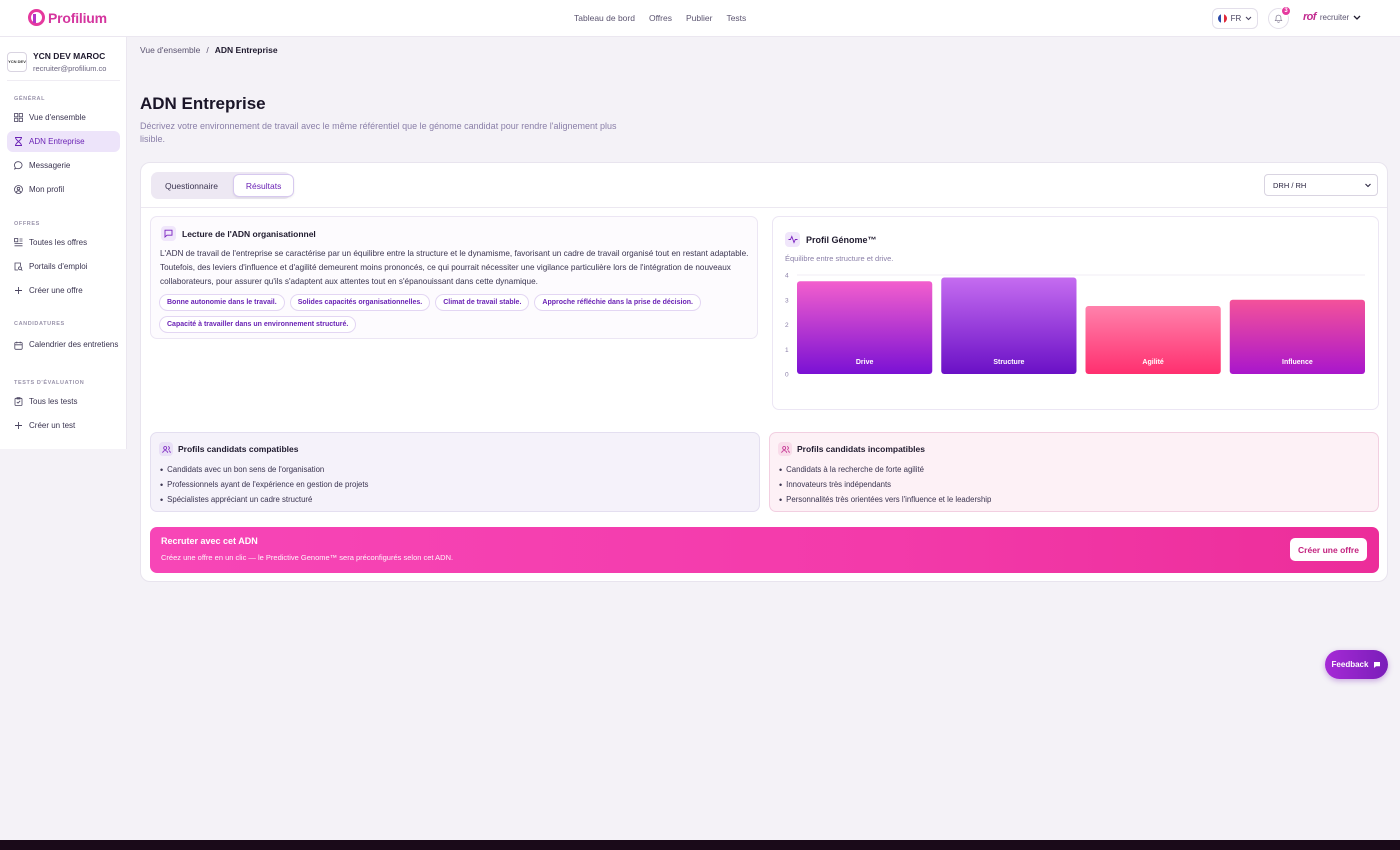 The height and width of the screenshot is (850, 1400). Describe the element at coordinates (69, 55) in the screenshot. I see `company-name: YCN DEV MAROC` at that location.